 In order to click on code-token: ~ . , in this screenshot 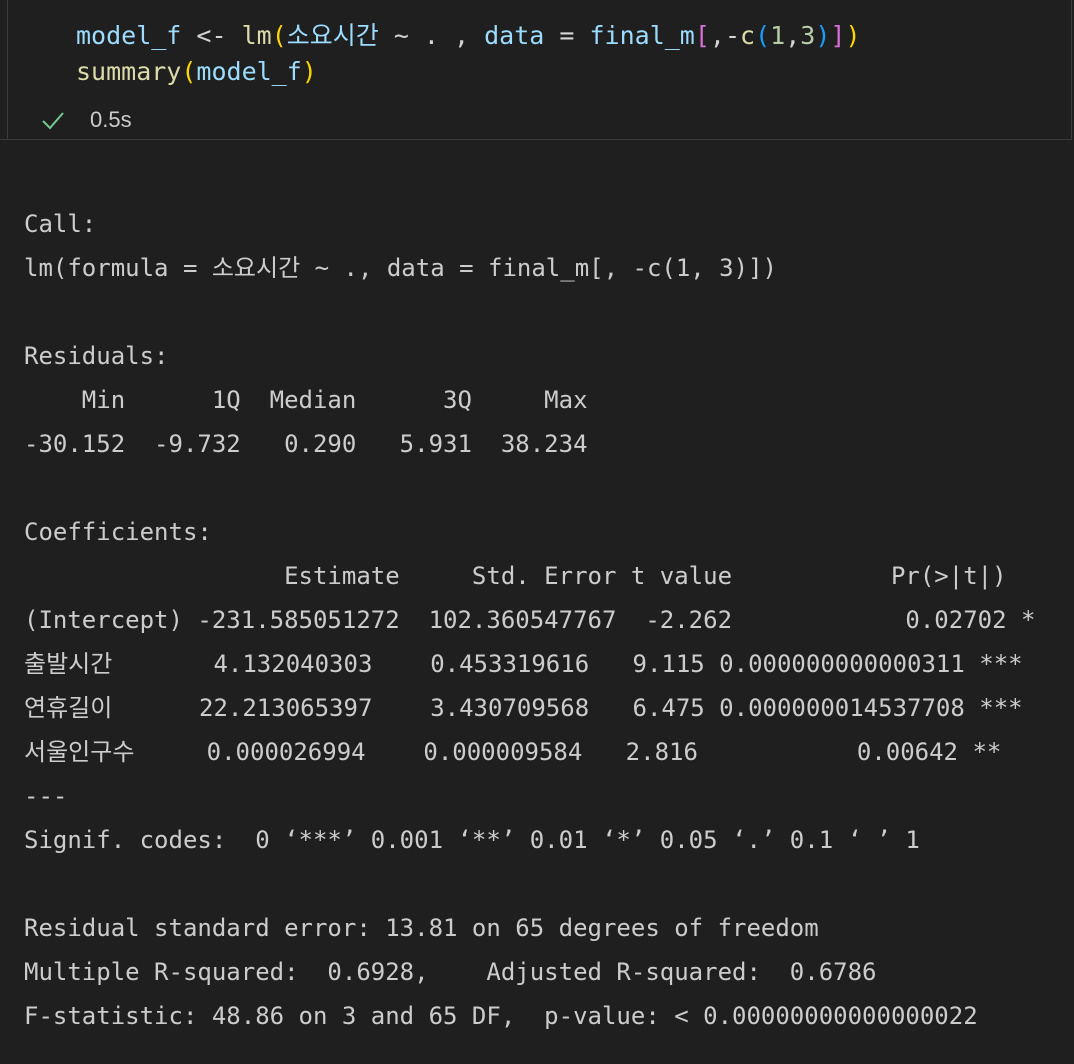, I will do `click(431, 35)`.